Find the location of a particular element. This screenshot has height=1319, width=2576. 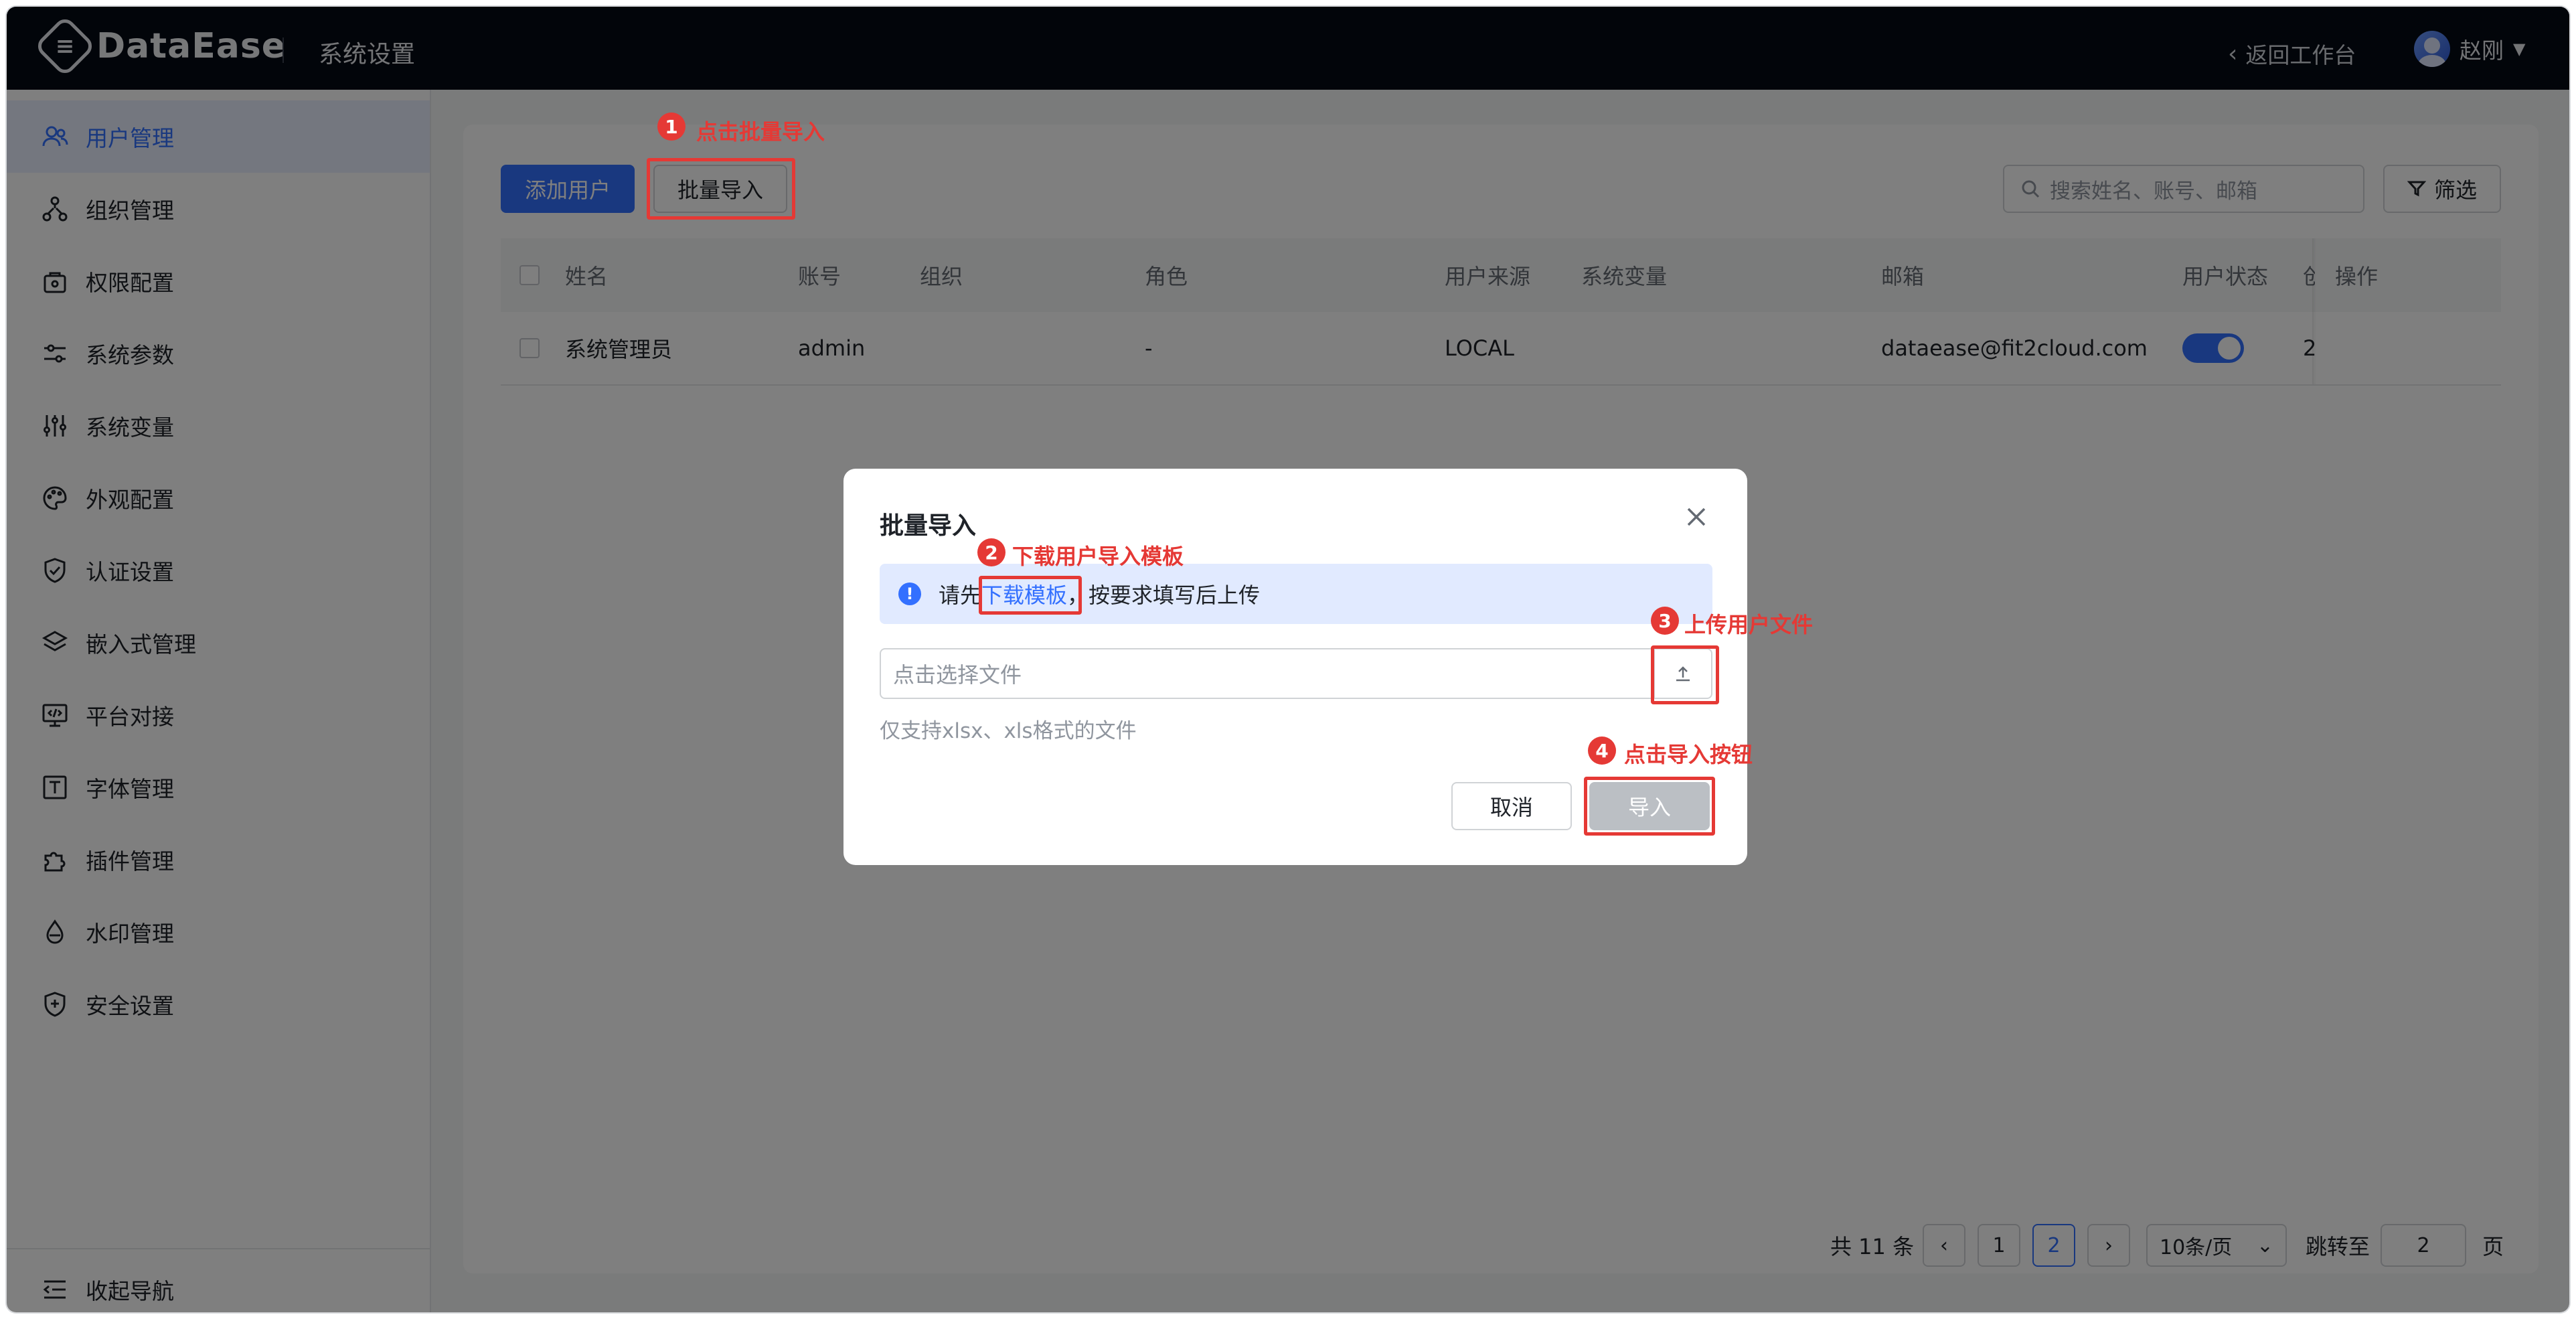

annotation-text: 上传用户文件 is located at coordinates (1749, 624).